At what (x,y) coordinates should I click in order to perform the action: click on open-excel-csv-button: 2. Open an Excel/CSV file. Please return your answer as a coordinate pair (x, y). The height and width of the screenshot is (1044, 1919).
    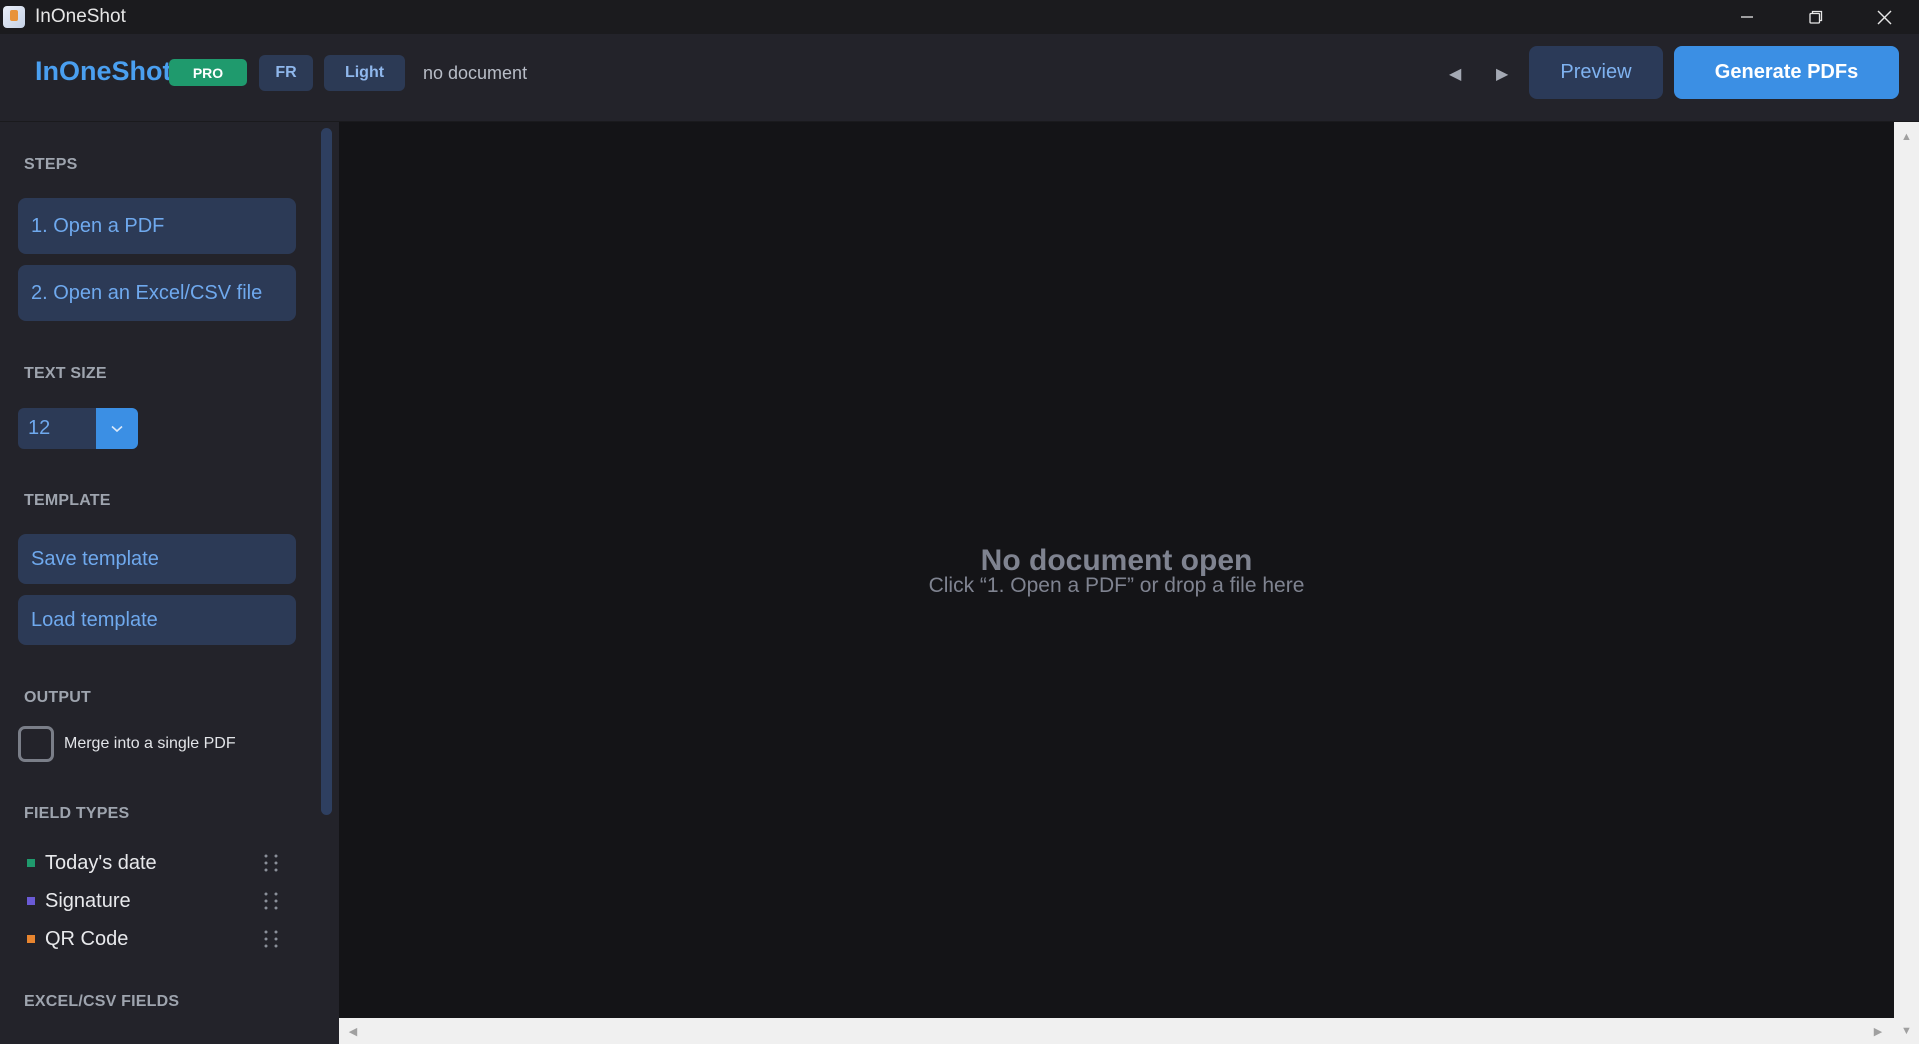
    Looking at the image, I should click on (157, 293).